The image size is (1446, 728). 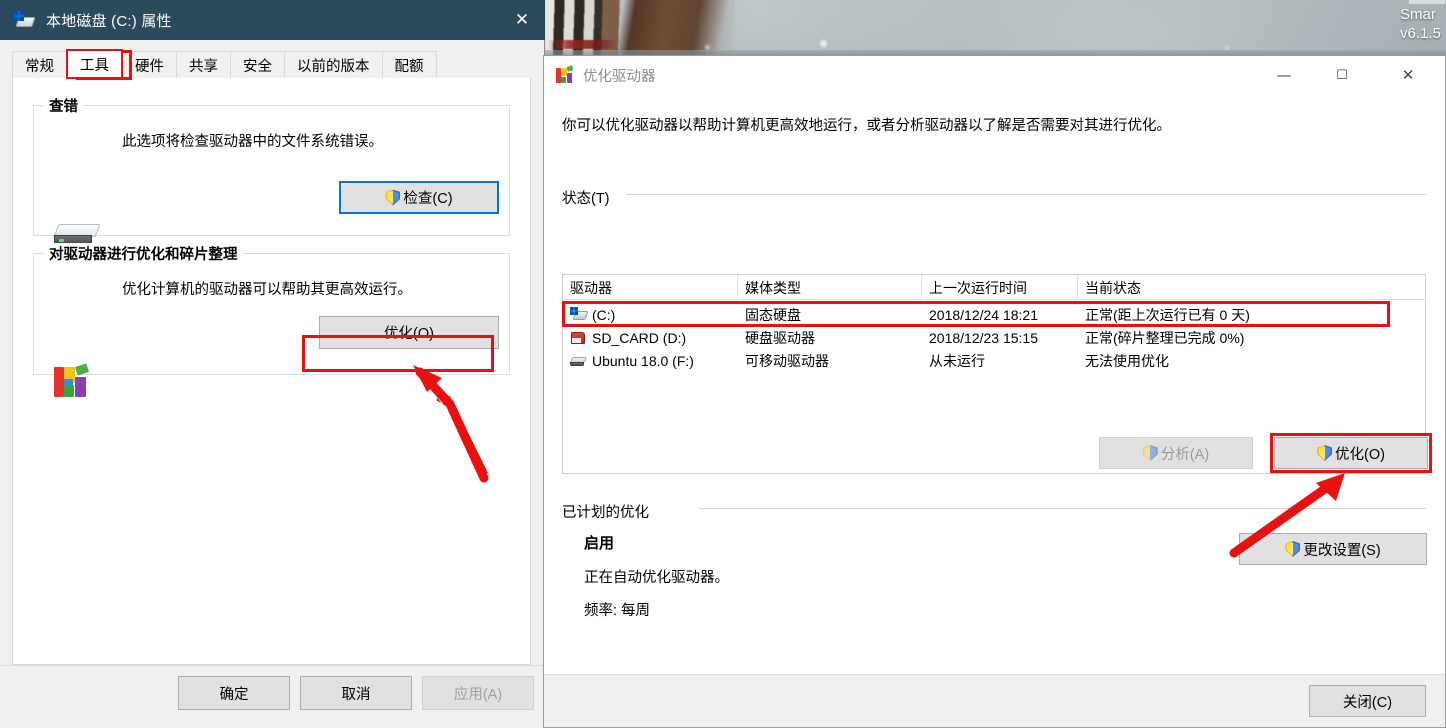 I want to click on analyze-button: 分析(A), so click(x=1176, y=453).